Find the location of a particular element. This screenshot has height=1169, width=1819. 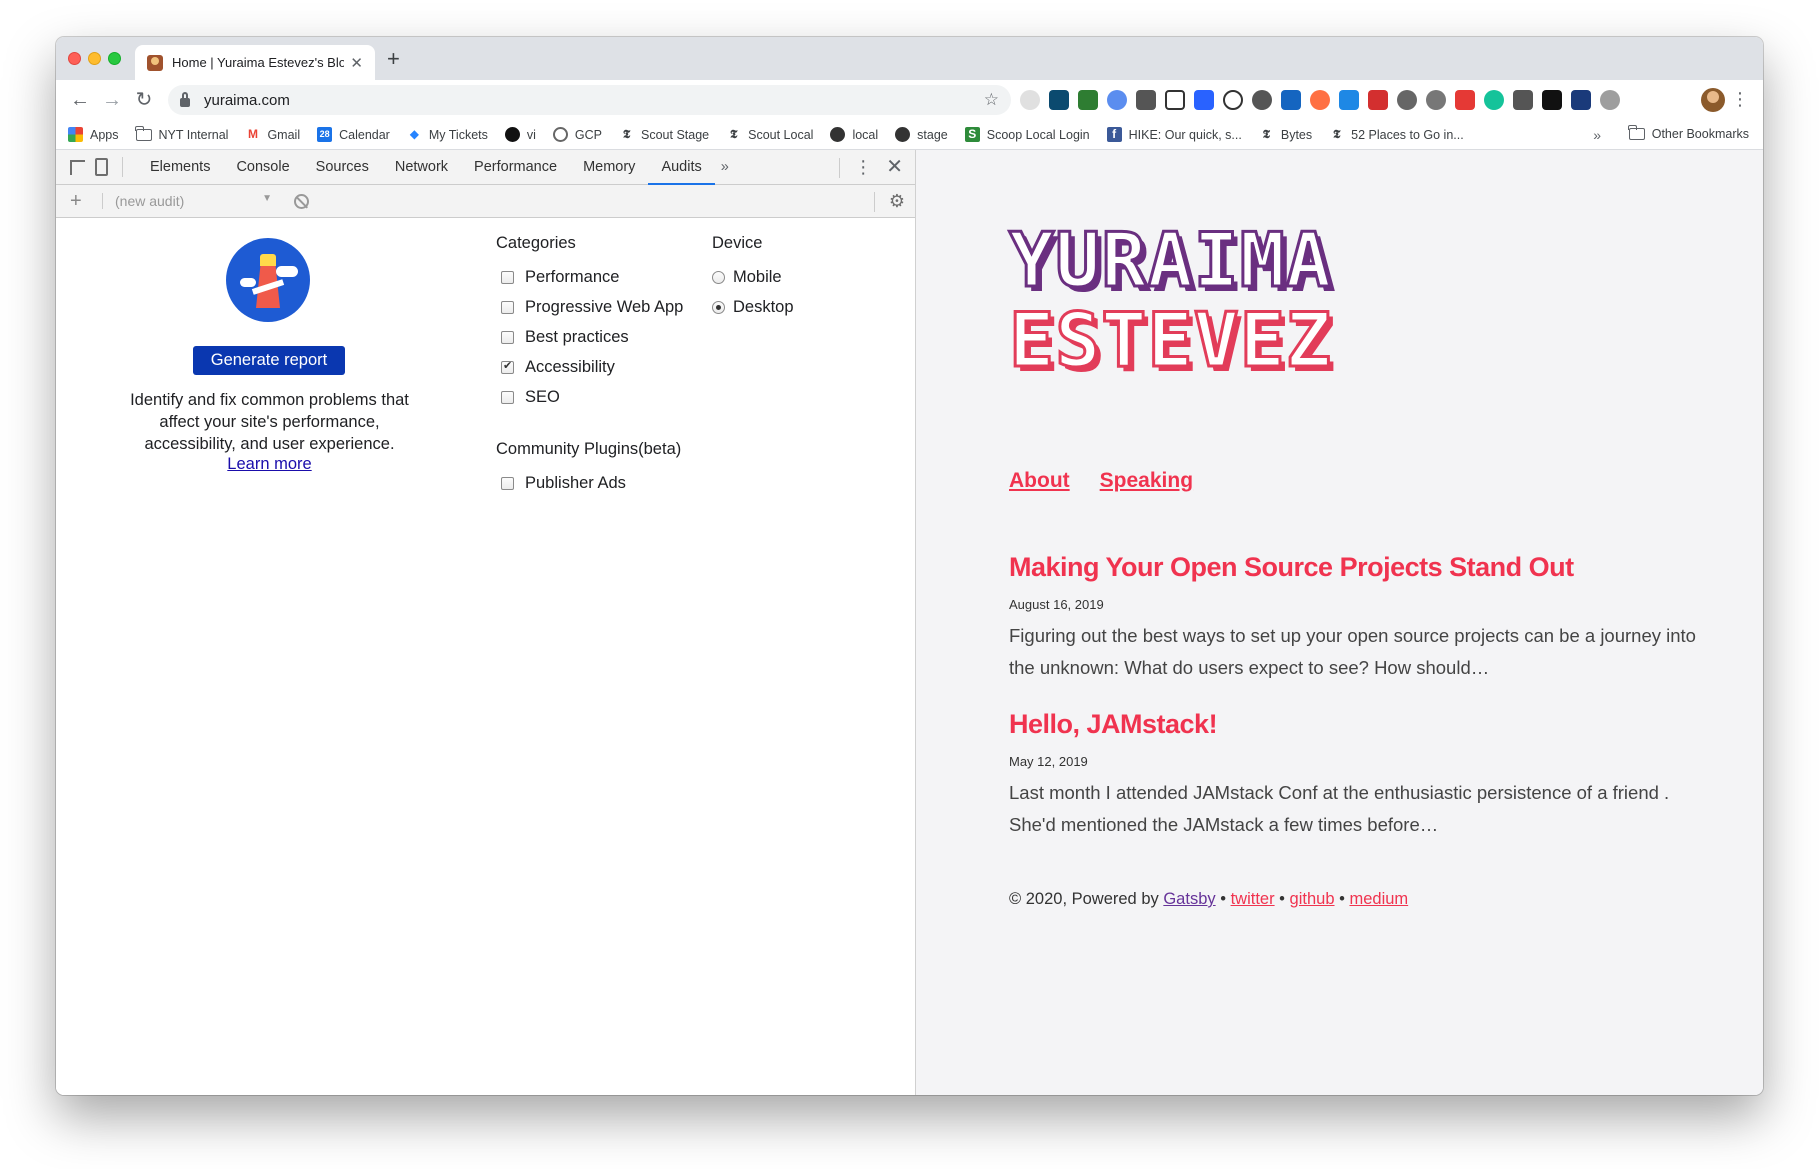

site-nav: About Speaking is located at coordinates (1101, 481).